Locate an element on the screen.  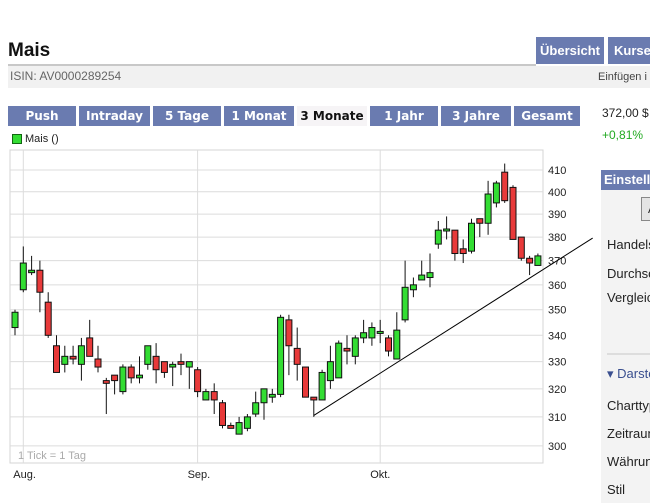
display-section-toggle: ▾ Darstellung is located at coordinates (628, 374).